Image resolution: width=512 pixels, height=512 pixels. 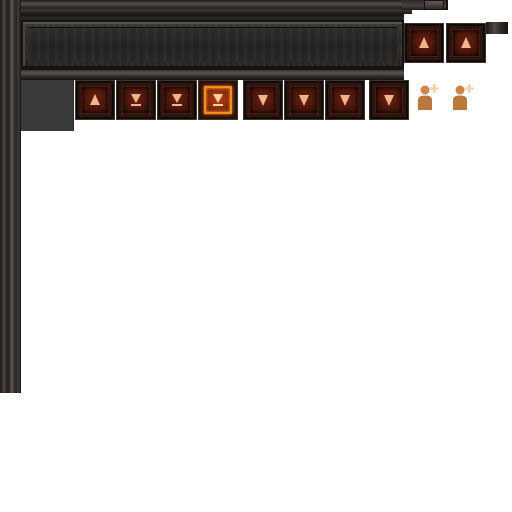 What do you see at coordinates (10, 196) in the screenshot?
I see `frame-left-border` at bounding box center [10, 196].